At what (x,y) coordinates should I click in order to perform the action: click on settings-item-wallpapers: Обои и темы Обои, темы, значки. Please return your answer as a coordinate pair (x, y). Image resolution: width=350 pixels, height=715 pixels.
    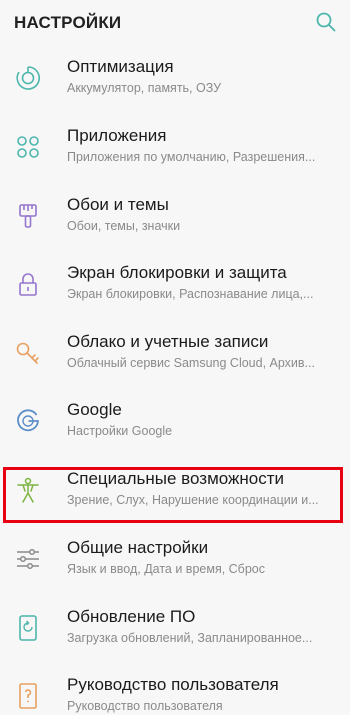
    Looking at the image, I should click on (175, 216).